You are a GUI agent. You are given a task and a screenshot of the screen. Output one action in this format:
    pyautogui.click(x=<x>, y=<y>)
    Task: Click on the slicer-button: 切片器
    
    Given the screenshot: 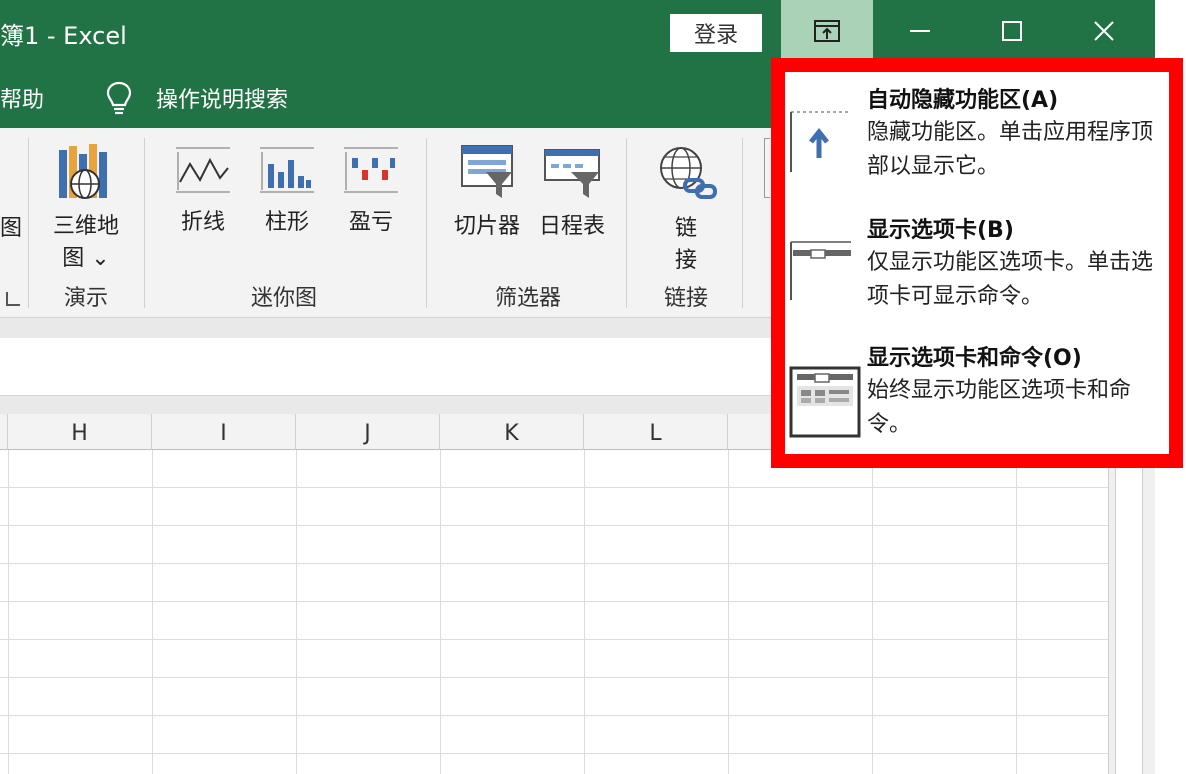 What is the action you would take?
    pyautogui.click(x=487, y=191)
    